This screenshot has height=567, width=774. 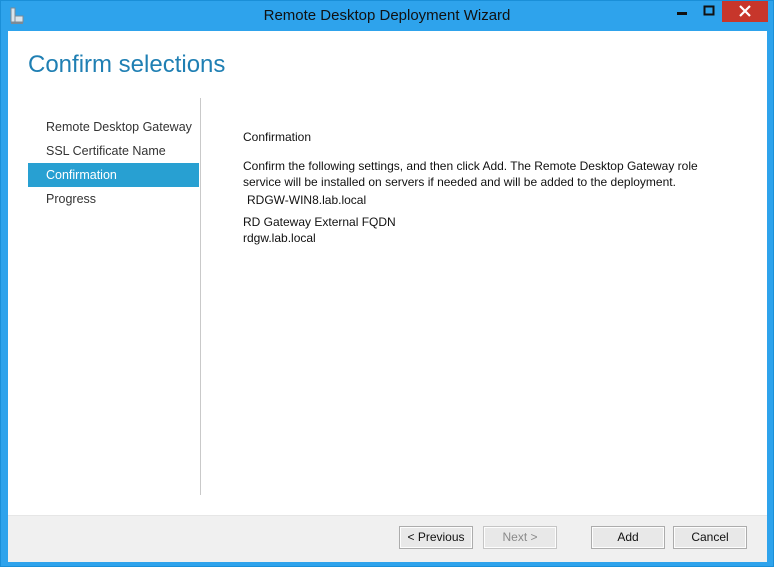 I want to click on maximize-button, so click(x=709, y=11).